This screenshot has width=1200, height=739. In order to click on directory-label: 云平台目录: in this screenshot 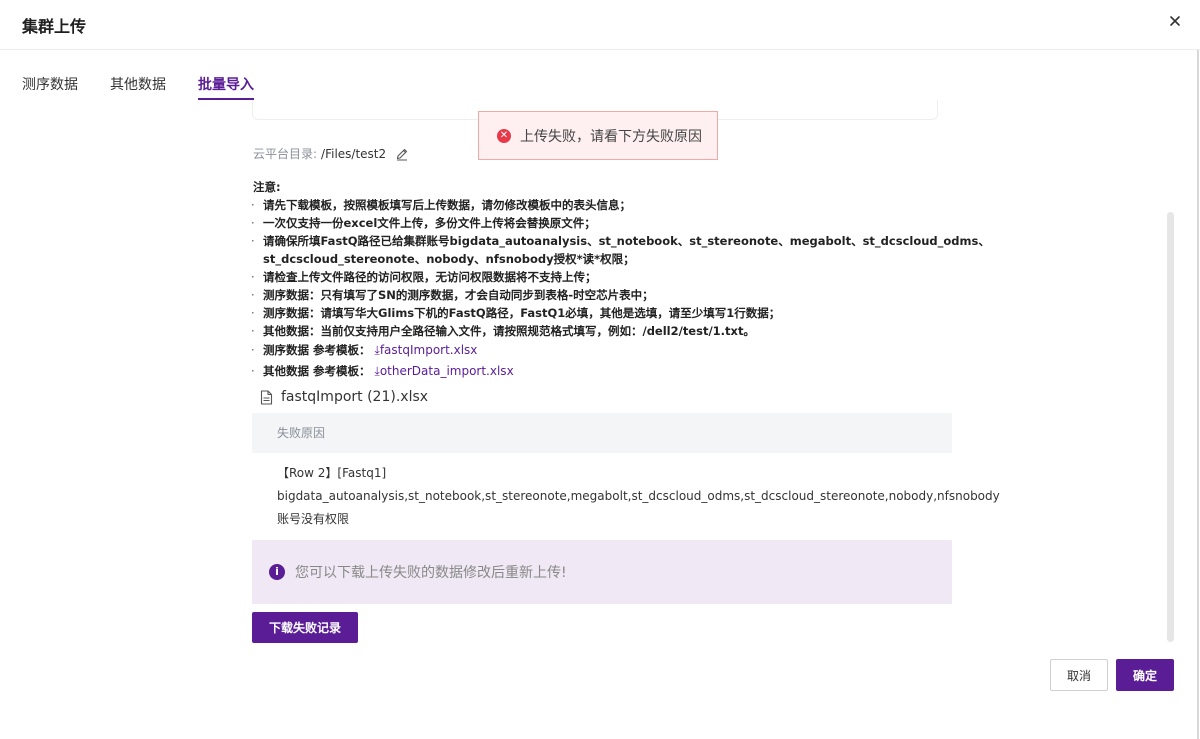, I will do `click(285, 154)`.